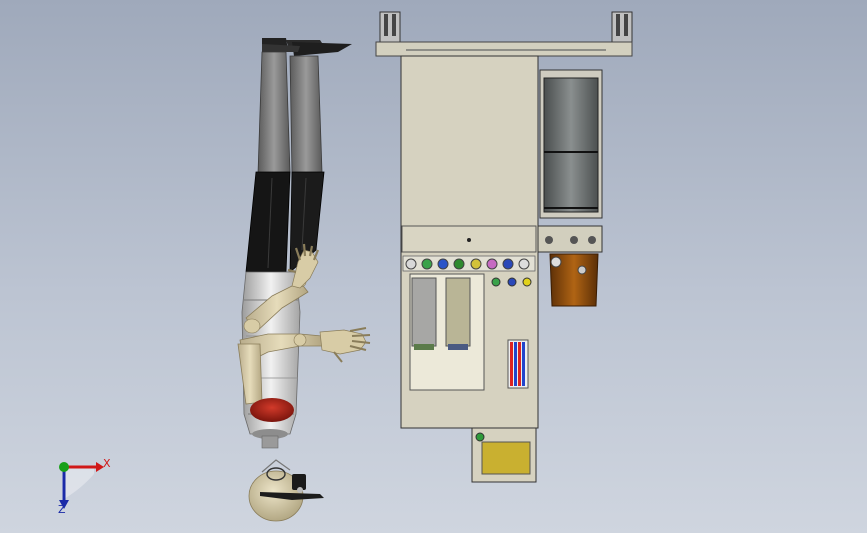 The width and height of the screenshot is (867, 533). I want to click on y-axis-dot-icon, so click(64, 467).